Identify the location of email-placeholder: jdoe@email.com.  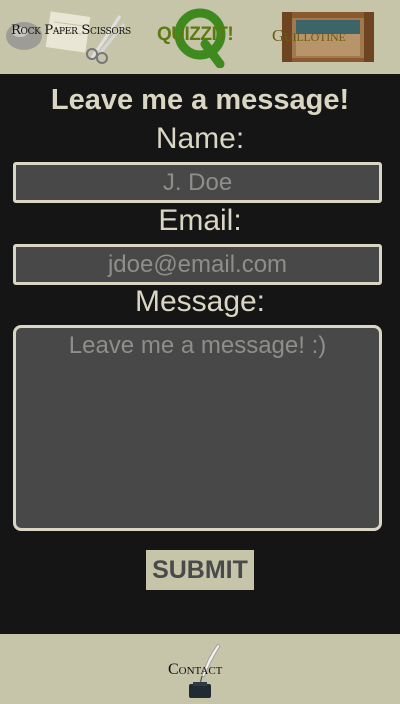
(197, 264).